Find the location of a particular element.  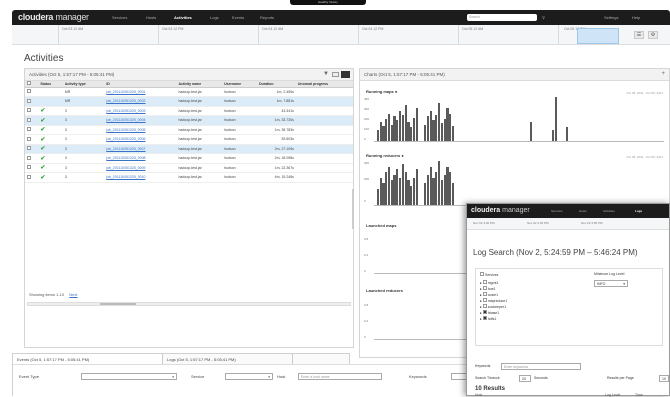

timeline-label: Nov 02 4:50 PM is located at coordinates (592, 223).